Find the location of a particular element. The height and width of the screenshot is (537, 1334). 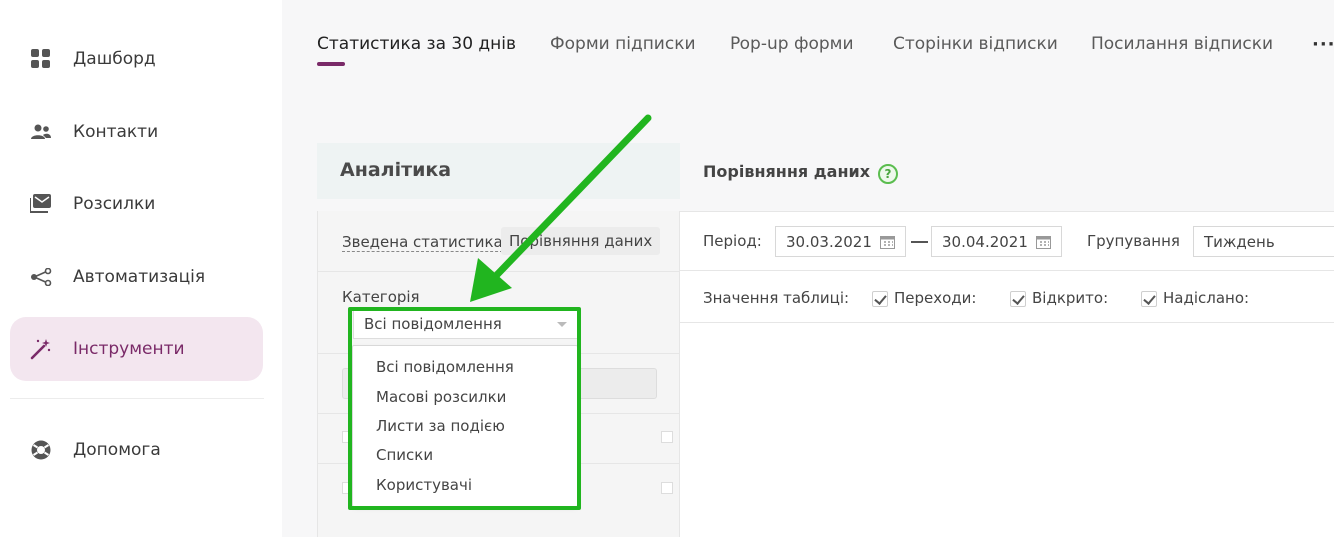

magic-wand-icon is located at coordinates (41, 349).